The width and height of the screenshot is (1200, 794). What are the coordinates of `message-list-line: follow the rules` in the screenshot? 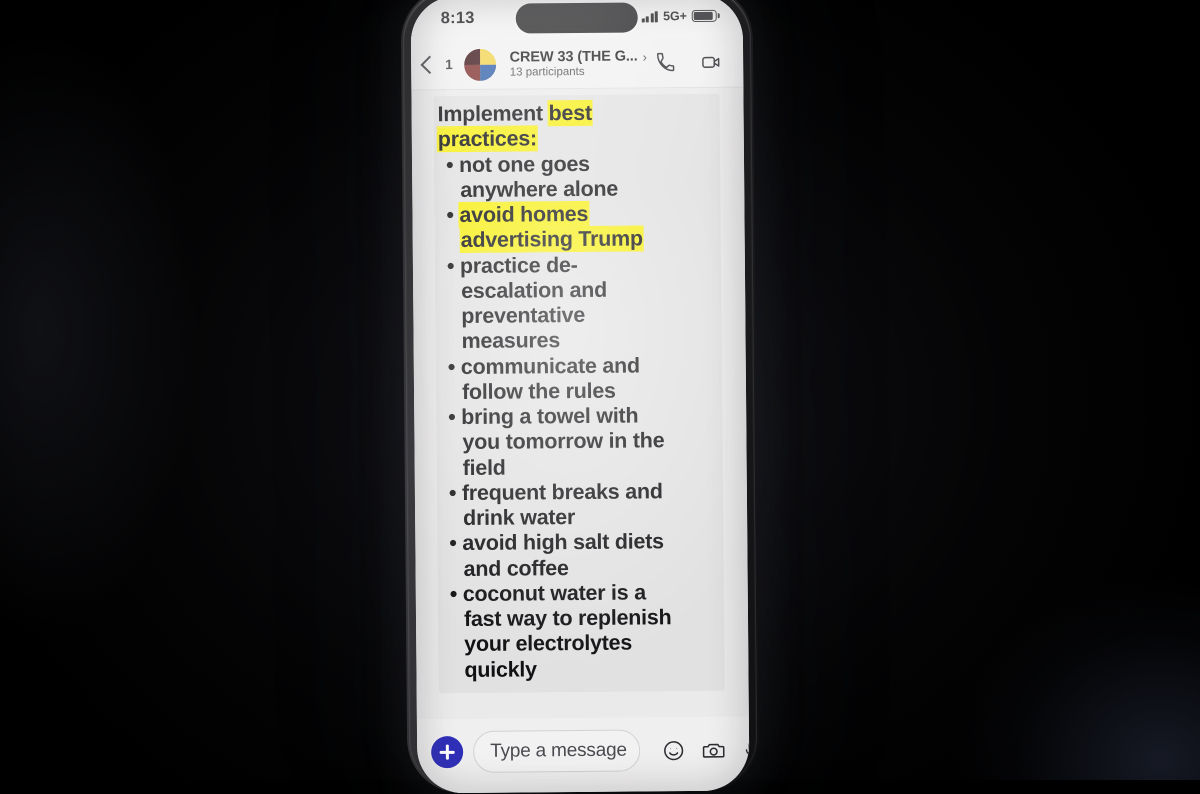 It's located at (576, 392).